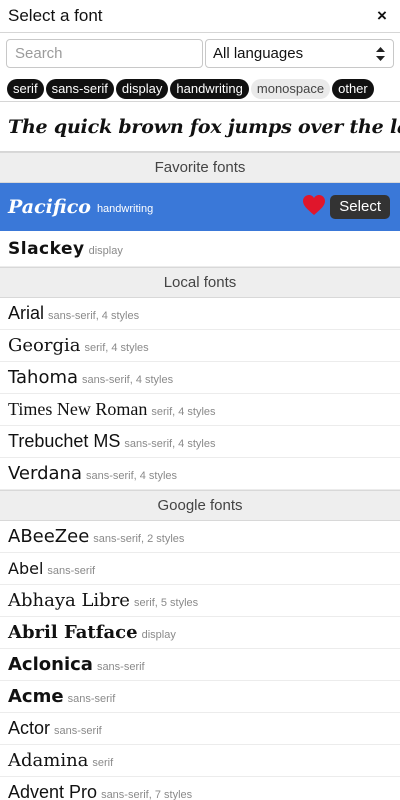  Describe the element at coordinates (46, 248) in the screenshot. I see `font-name: Slackey` at that location.